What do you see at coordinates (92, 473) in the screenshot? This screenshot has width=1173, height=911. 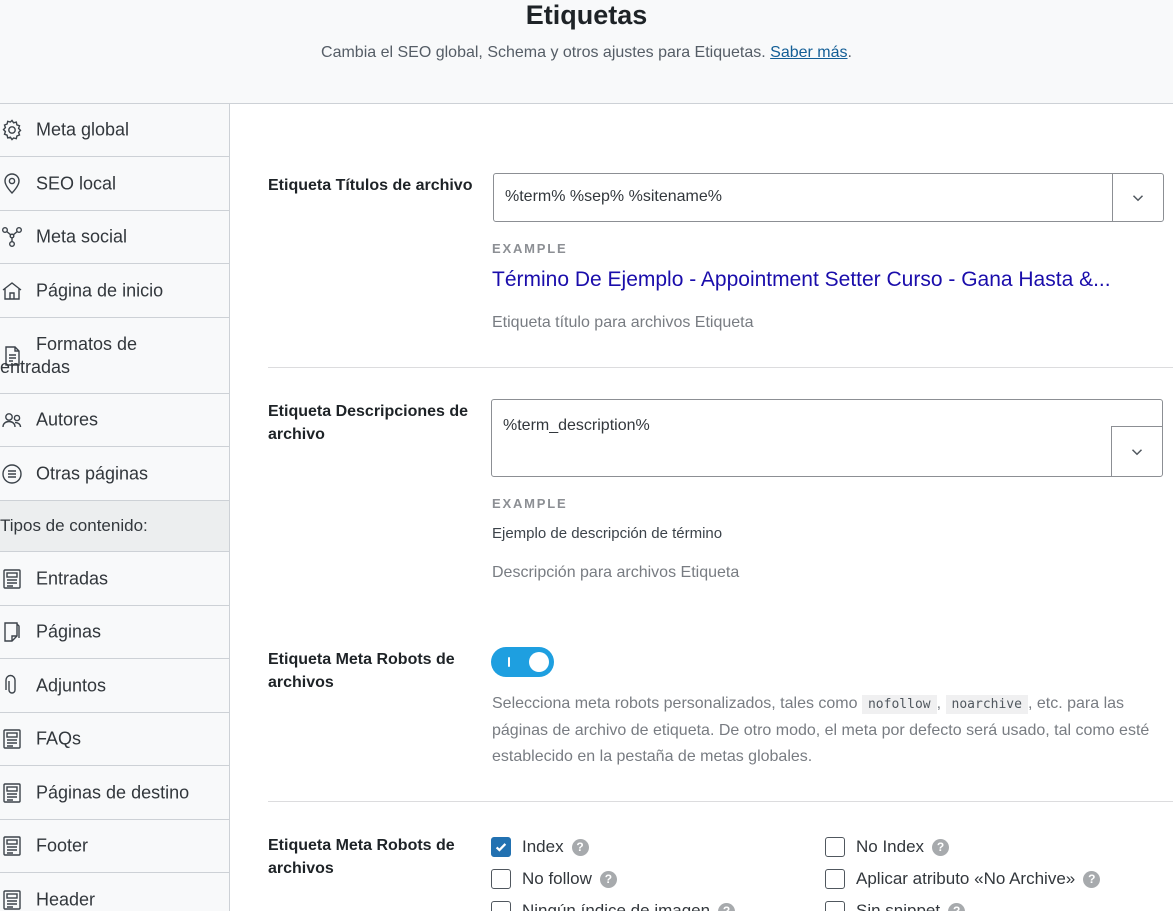 I see `sidebar-item-label: Otras páginas` at bounding box center [92, 473].